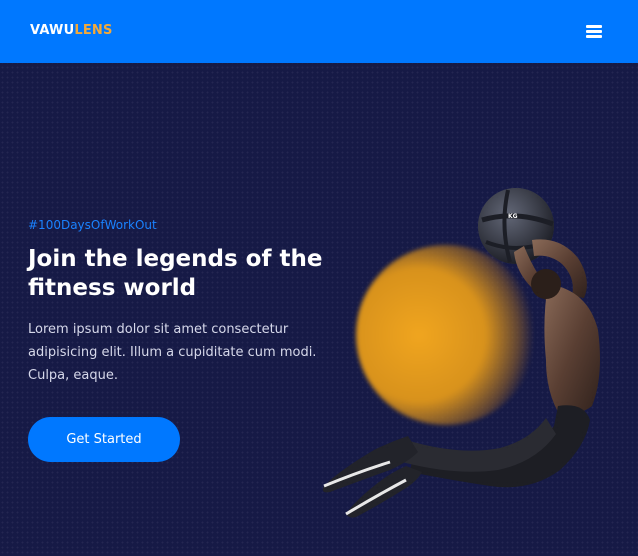 The width and height of the screenshot is (638, 556). Describe the element at coordinates (496, 446) in the screenshot. I see `athlete-legs` at that location.